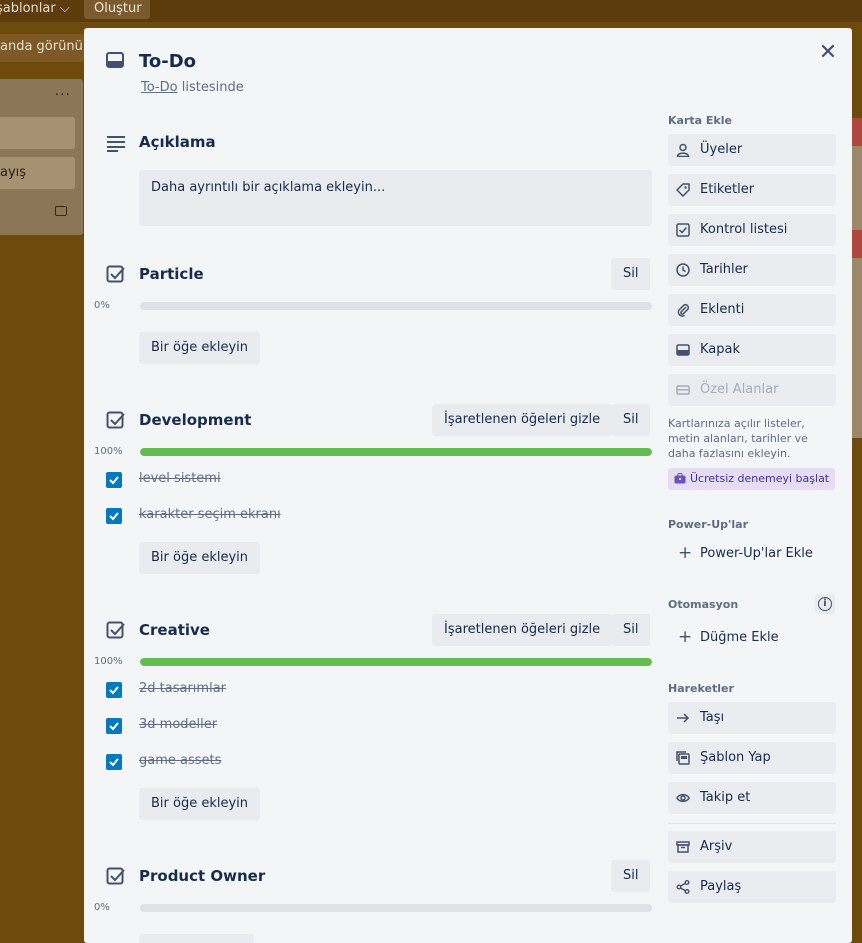 The image size is (862, 943). Describe the element at coordinates (752, 758) in the screenshot. I see `make-template-button: Şablon Yap` at that location.